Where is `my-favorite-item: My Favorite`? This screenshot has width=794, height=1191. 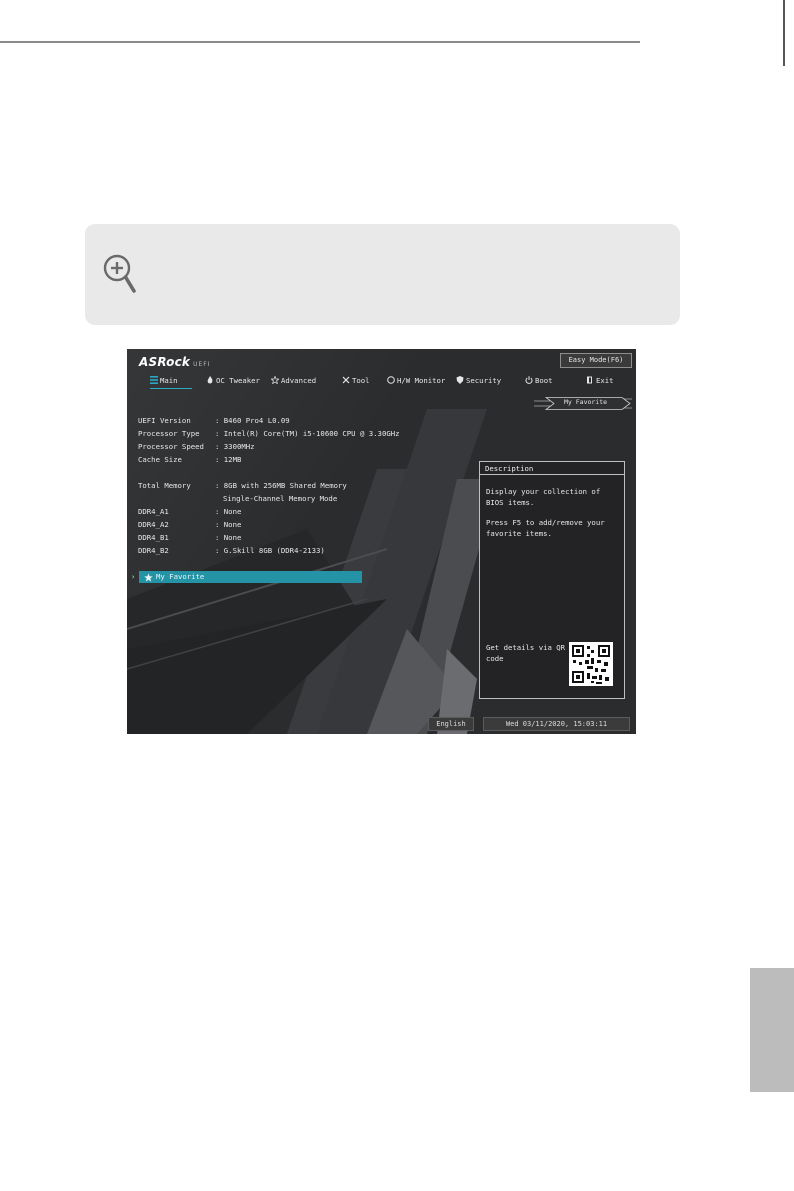
my-favorite-item: My Favorite is located at coordinates (250, 577).